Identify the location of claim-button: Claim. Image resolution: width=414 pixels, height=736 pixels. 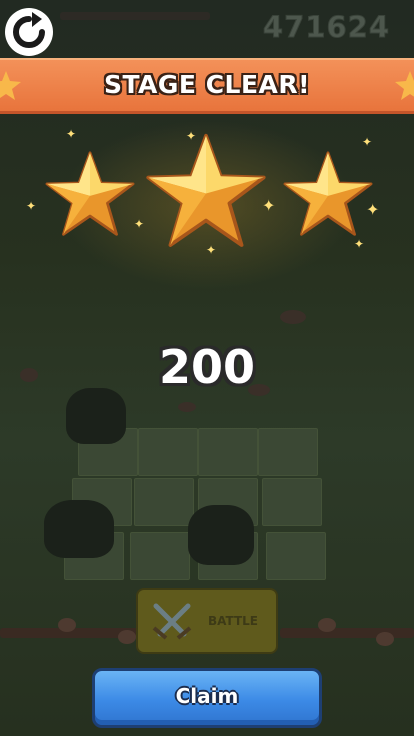
(207, 698).